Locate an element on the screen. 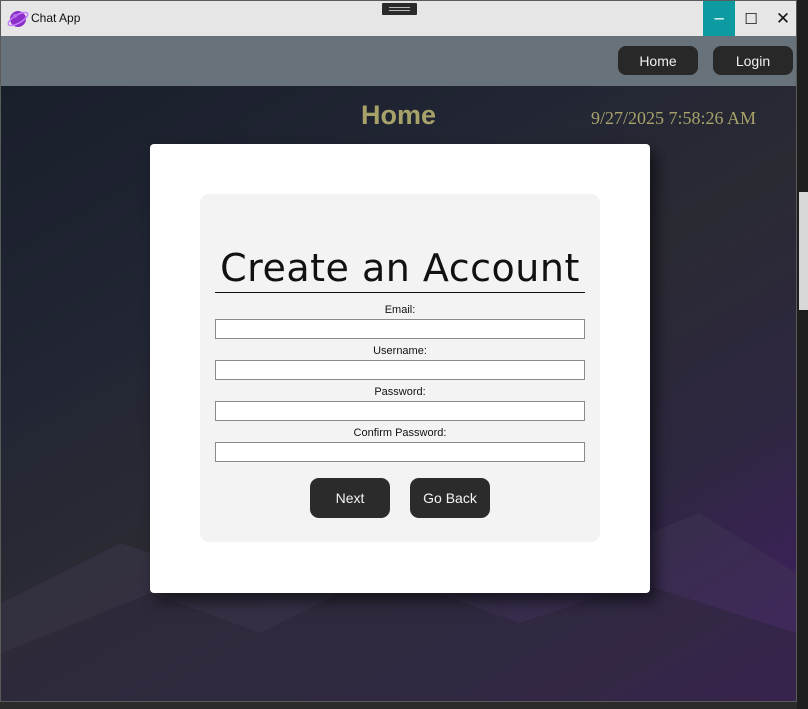 The height and width of the screenshot is (709, 808). page-heading: Home is located at coordinates (399, 115).